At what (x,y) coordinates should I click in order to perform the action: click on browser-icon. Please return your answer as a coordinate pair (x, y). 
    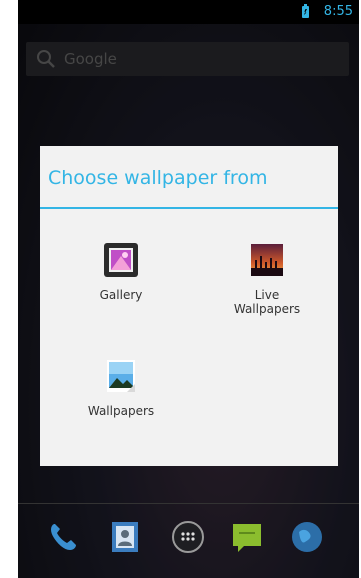
    Looking at the image, I should click on (307, 537).